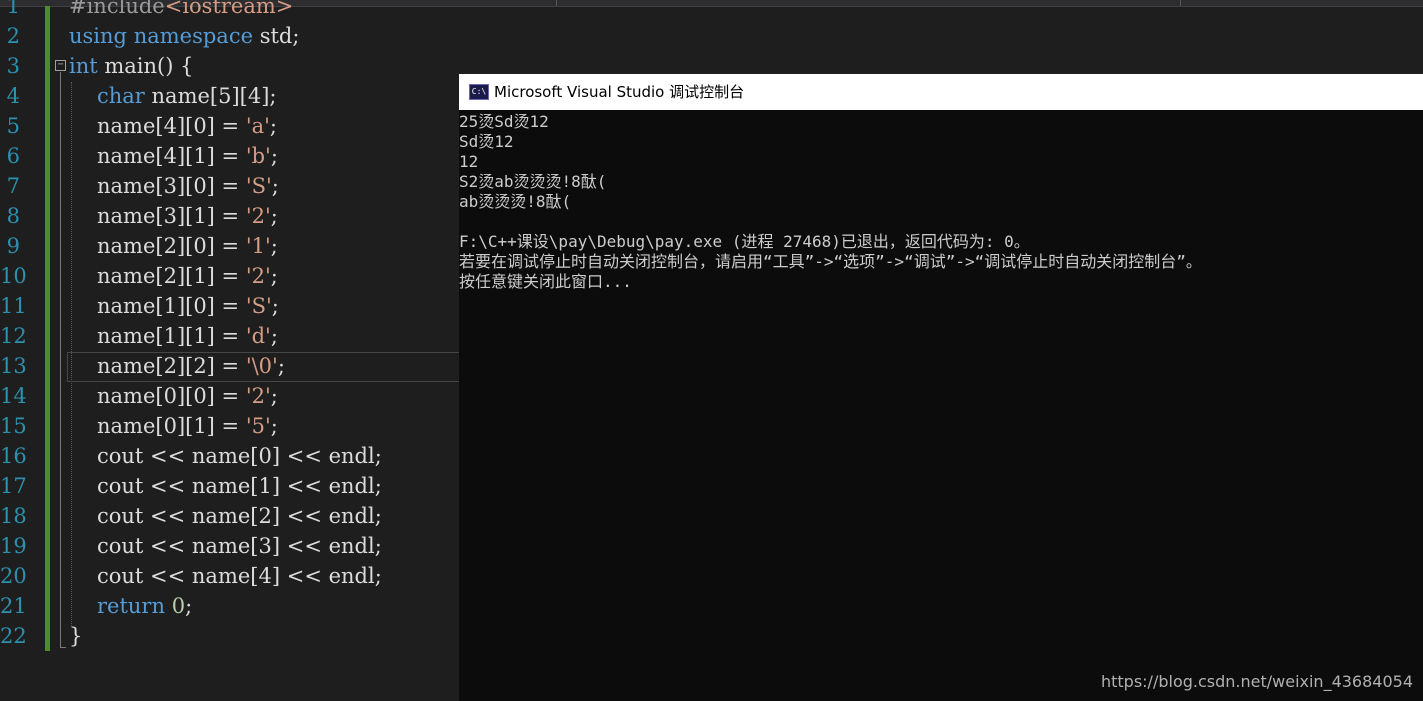 This screenshot has height=701, width=1423. I want to click on code-line: 2 using namespace std;, so click(230, 36).